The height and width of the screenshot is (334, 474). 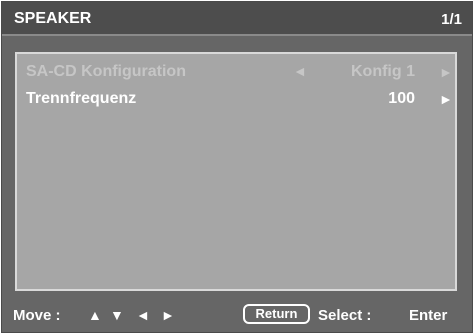 I want to click on select-label: Select :, so click(x=345, y=315).